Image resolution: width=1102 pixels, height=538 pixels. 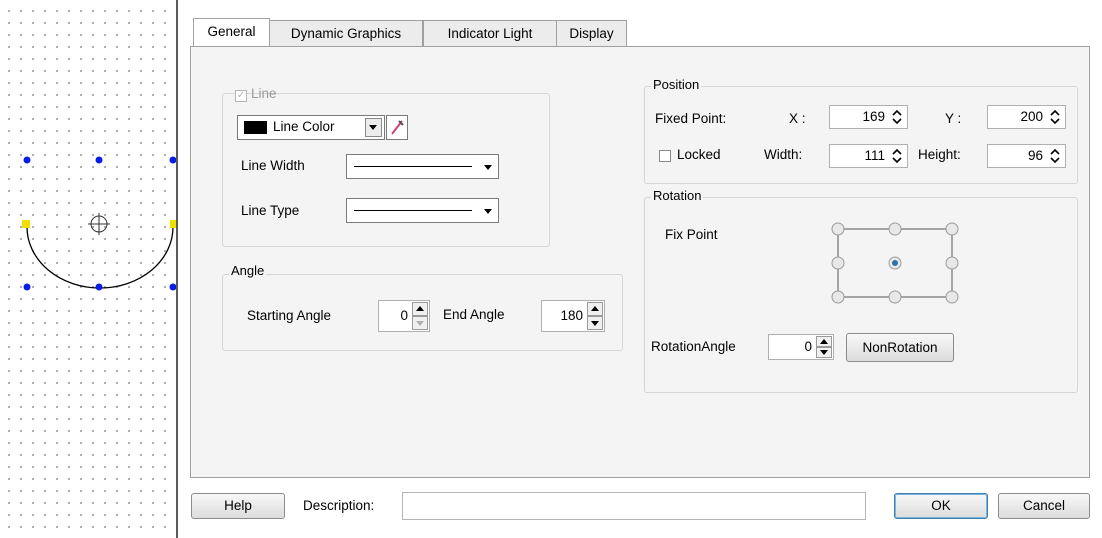 I want to click on locked-checkbox, so click(x=665, y=156).